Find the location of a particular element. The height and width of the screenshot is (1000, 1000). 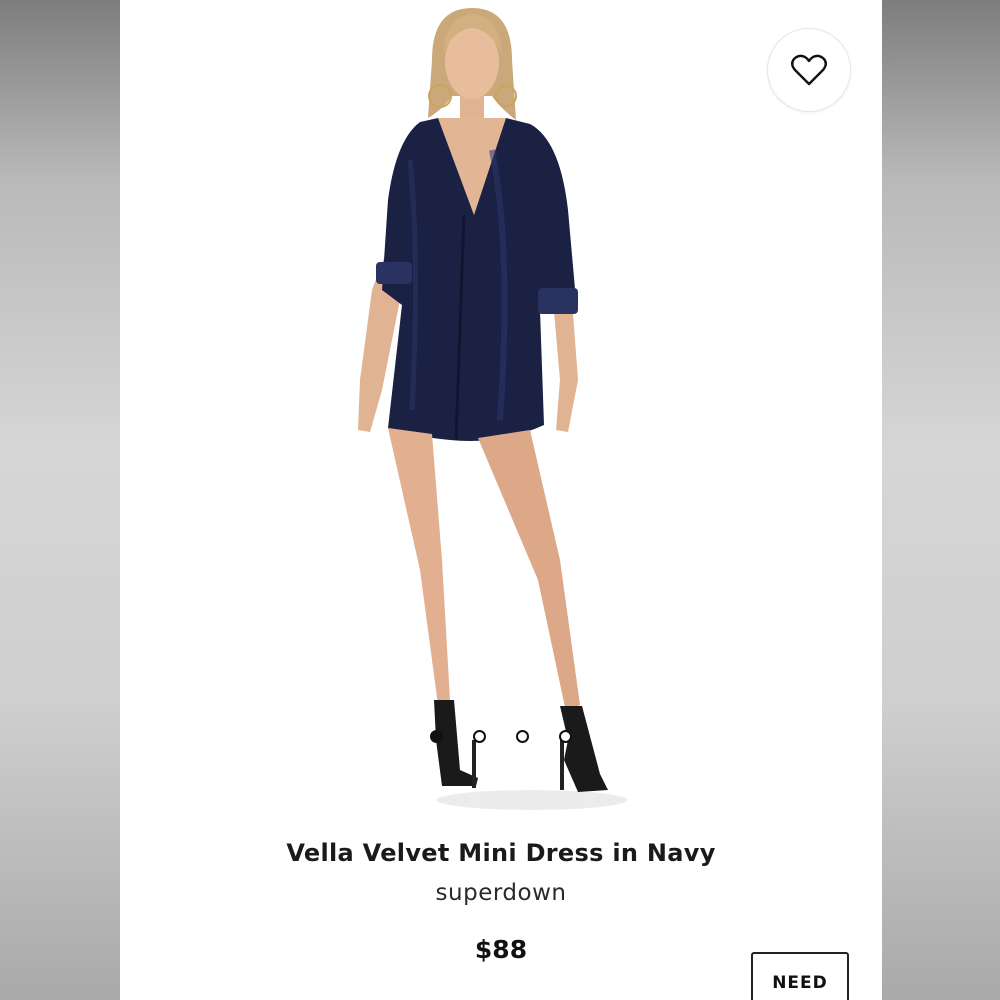

brand-link: superdown is located at coordinates (501, 893).